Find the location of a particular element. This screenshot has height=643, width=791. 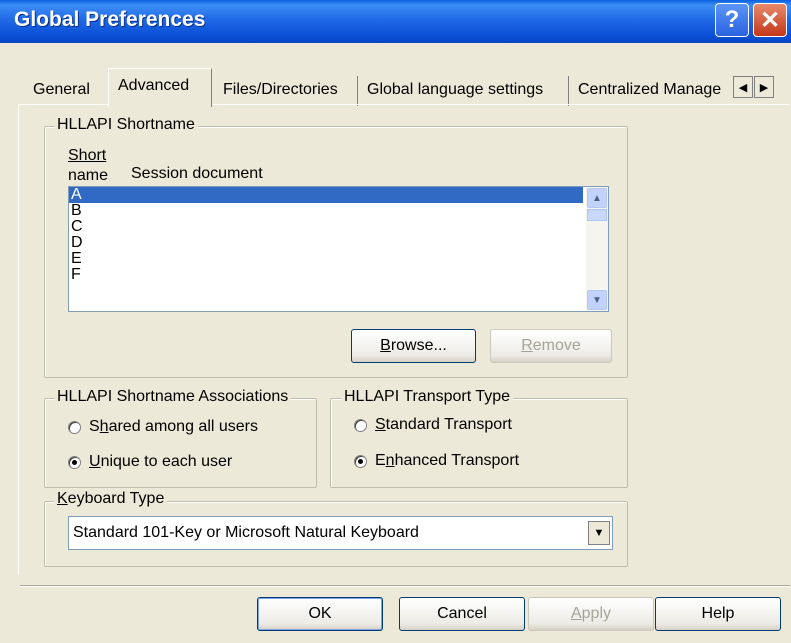

keyboard-group-legend: Keyboard Type is located at coordinates (111, 499).